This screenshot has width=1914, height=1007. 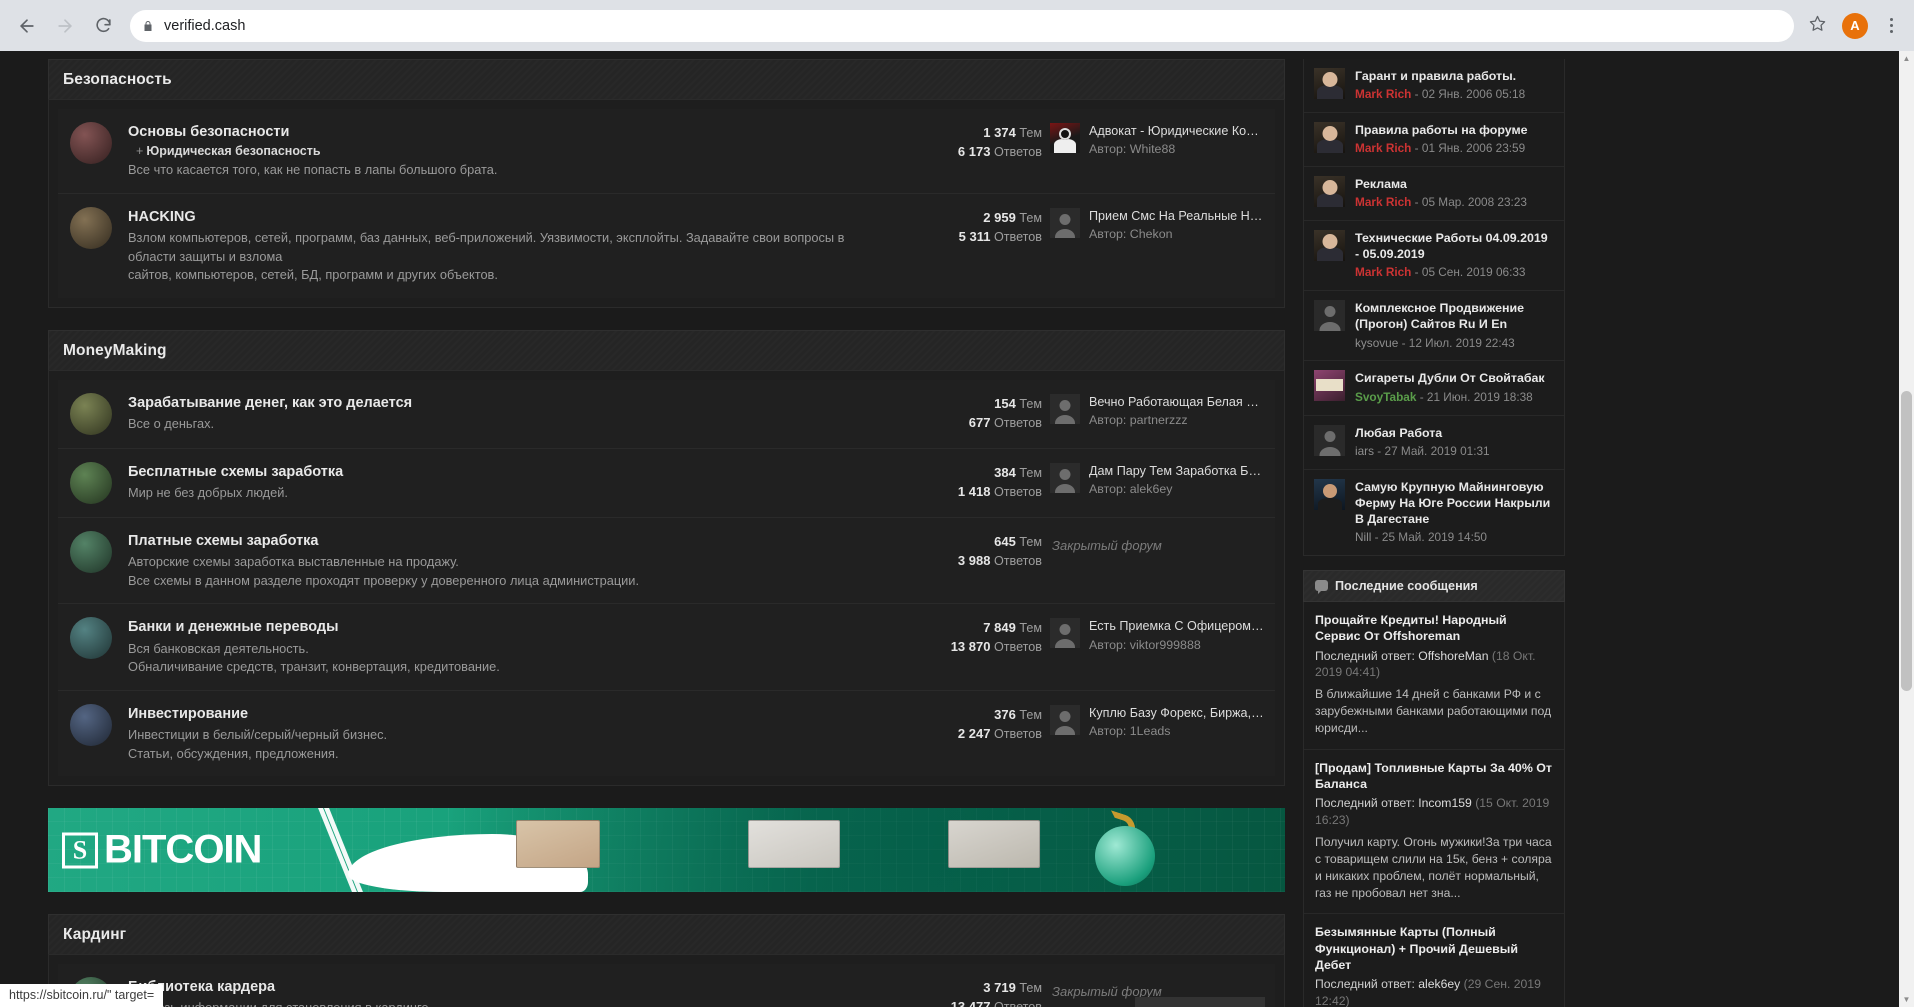 I want to click on thread-title: Правила работы на форуме, so click(x=1454, y=130).